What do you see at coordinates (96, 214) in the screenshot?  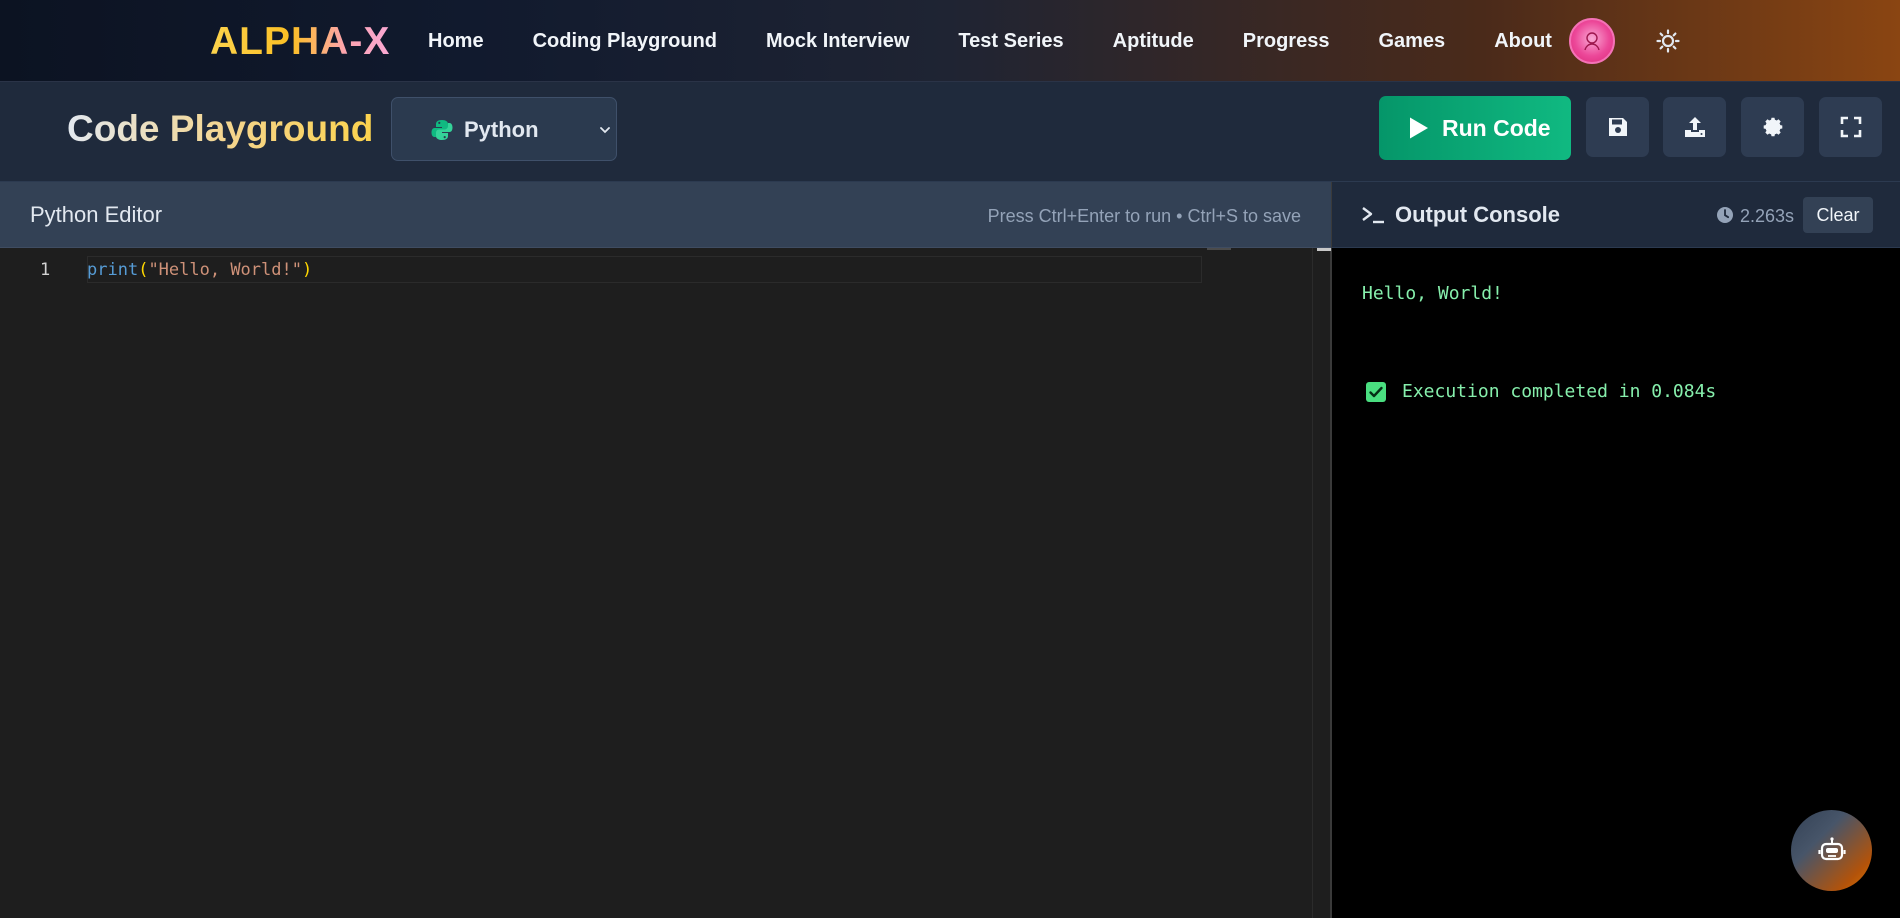 I see `editor-title: Python Editor` at bounding box center [96, 214].